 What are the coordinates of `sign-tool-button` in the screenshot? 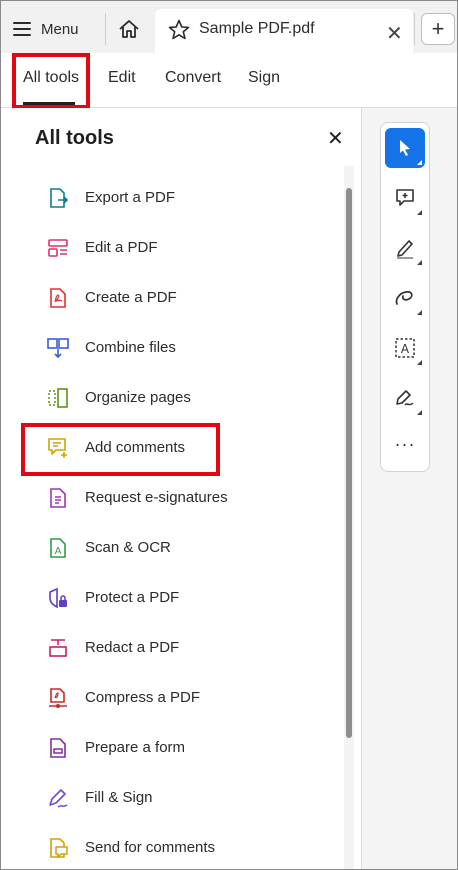 It's located at (405, 398).